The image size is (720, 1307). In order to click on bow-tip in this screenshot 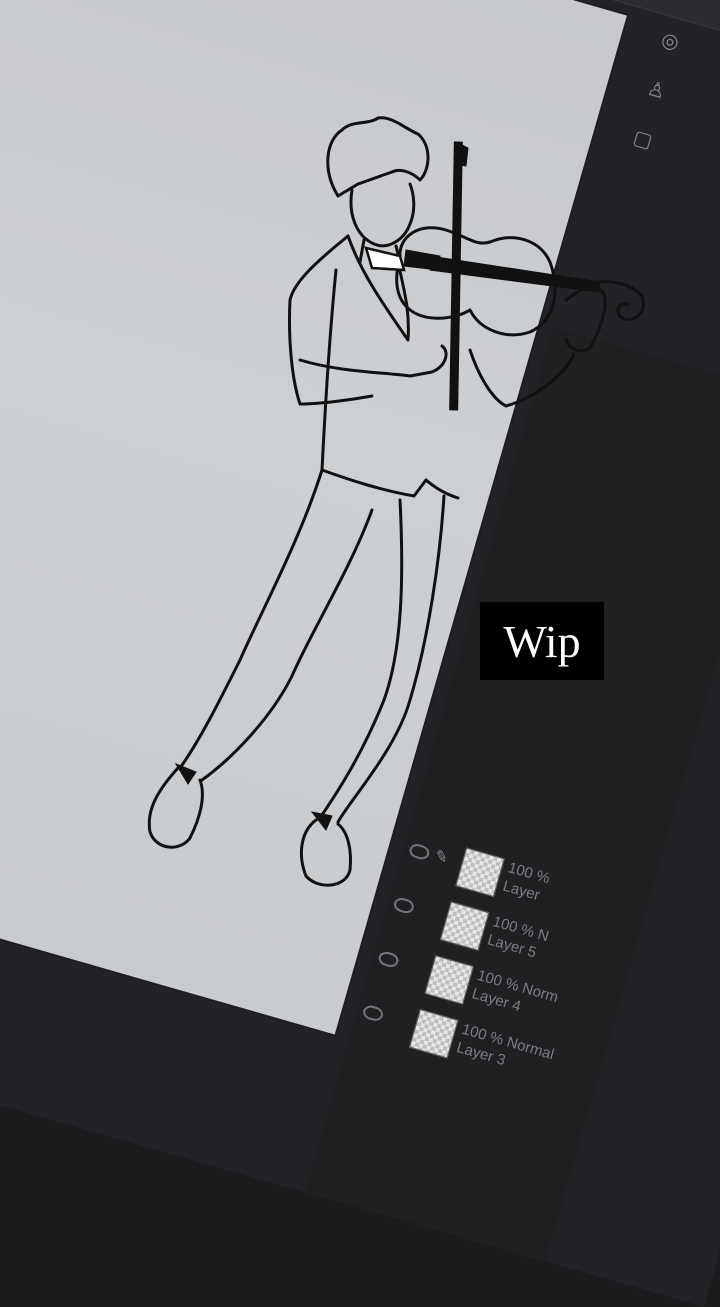, I will do `click(461, 154)`.